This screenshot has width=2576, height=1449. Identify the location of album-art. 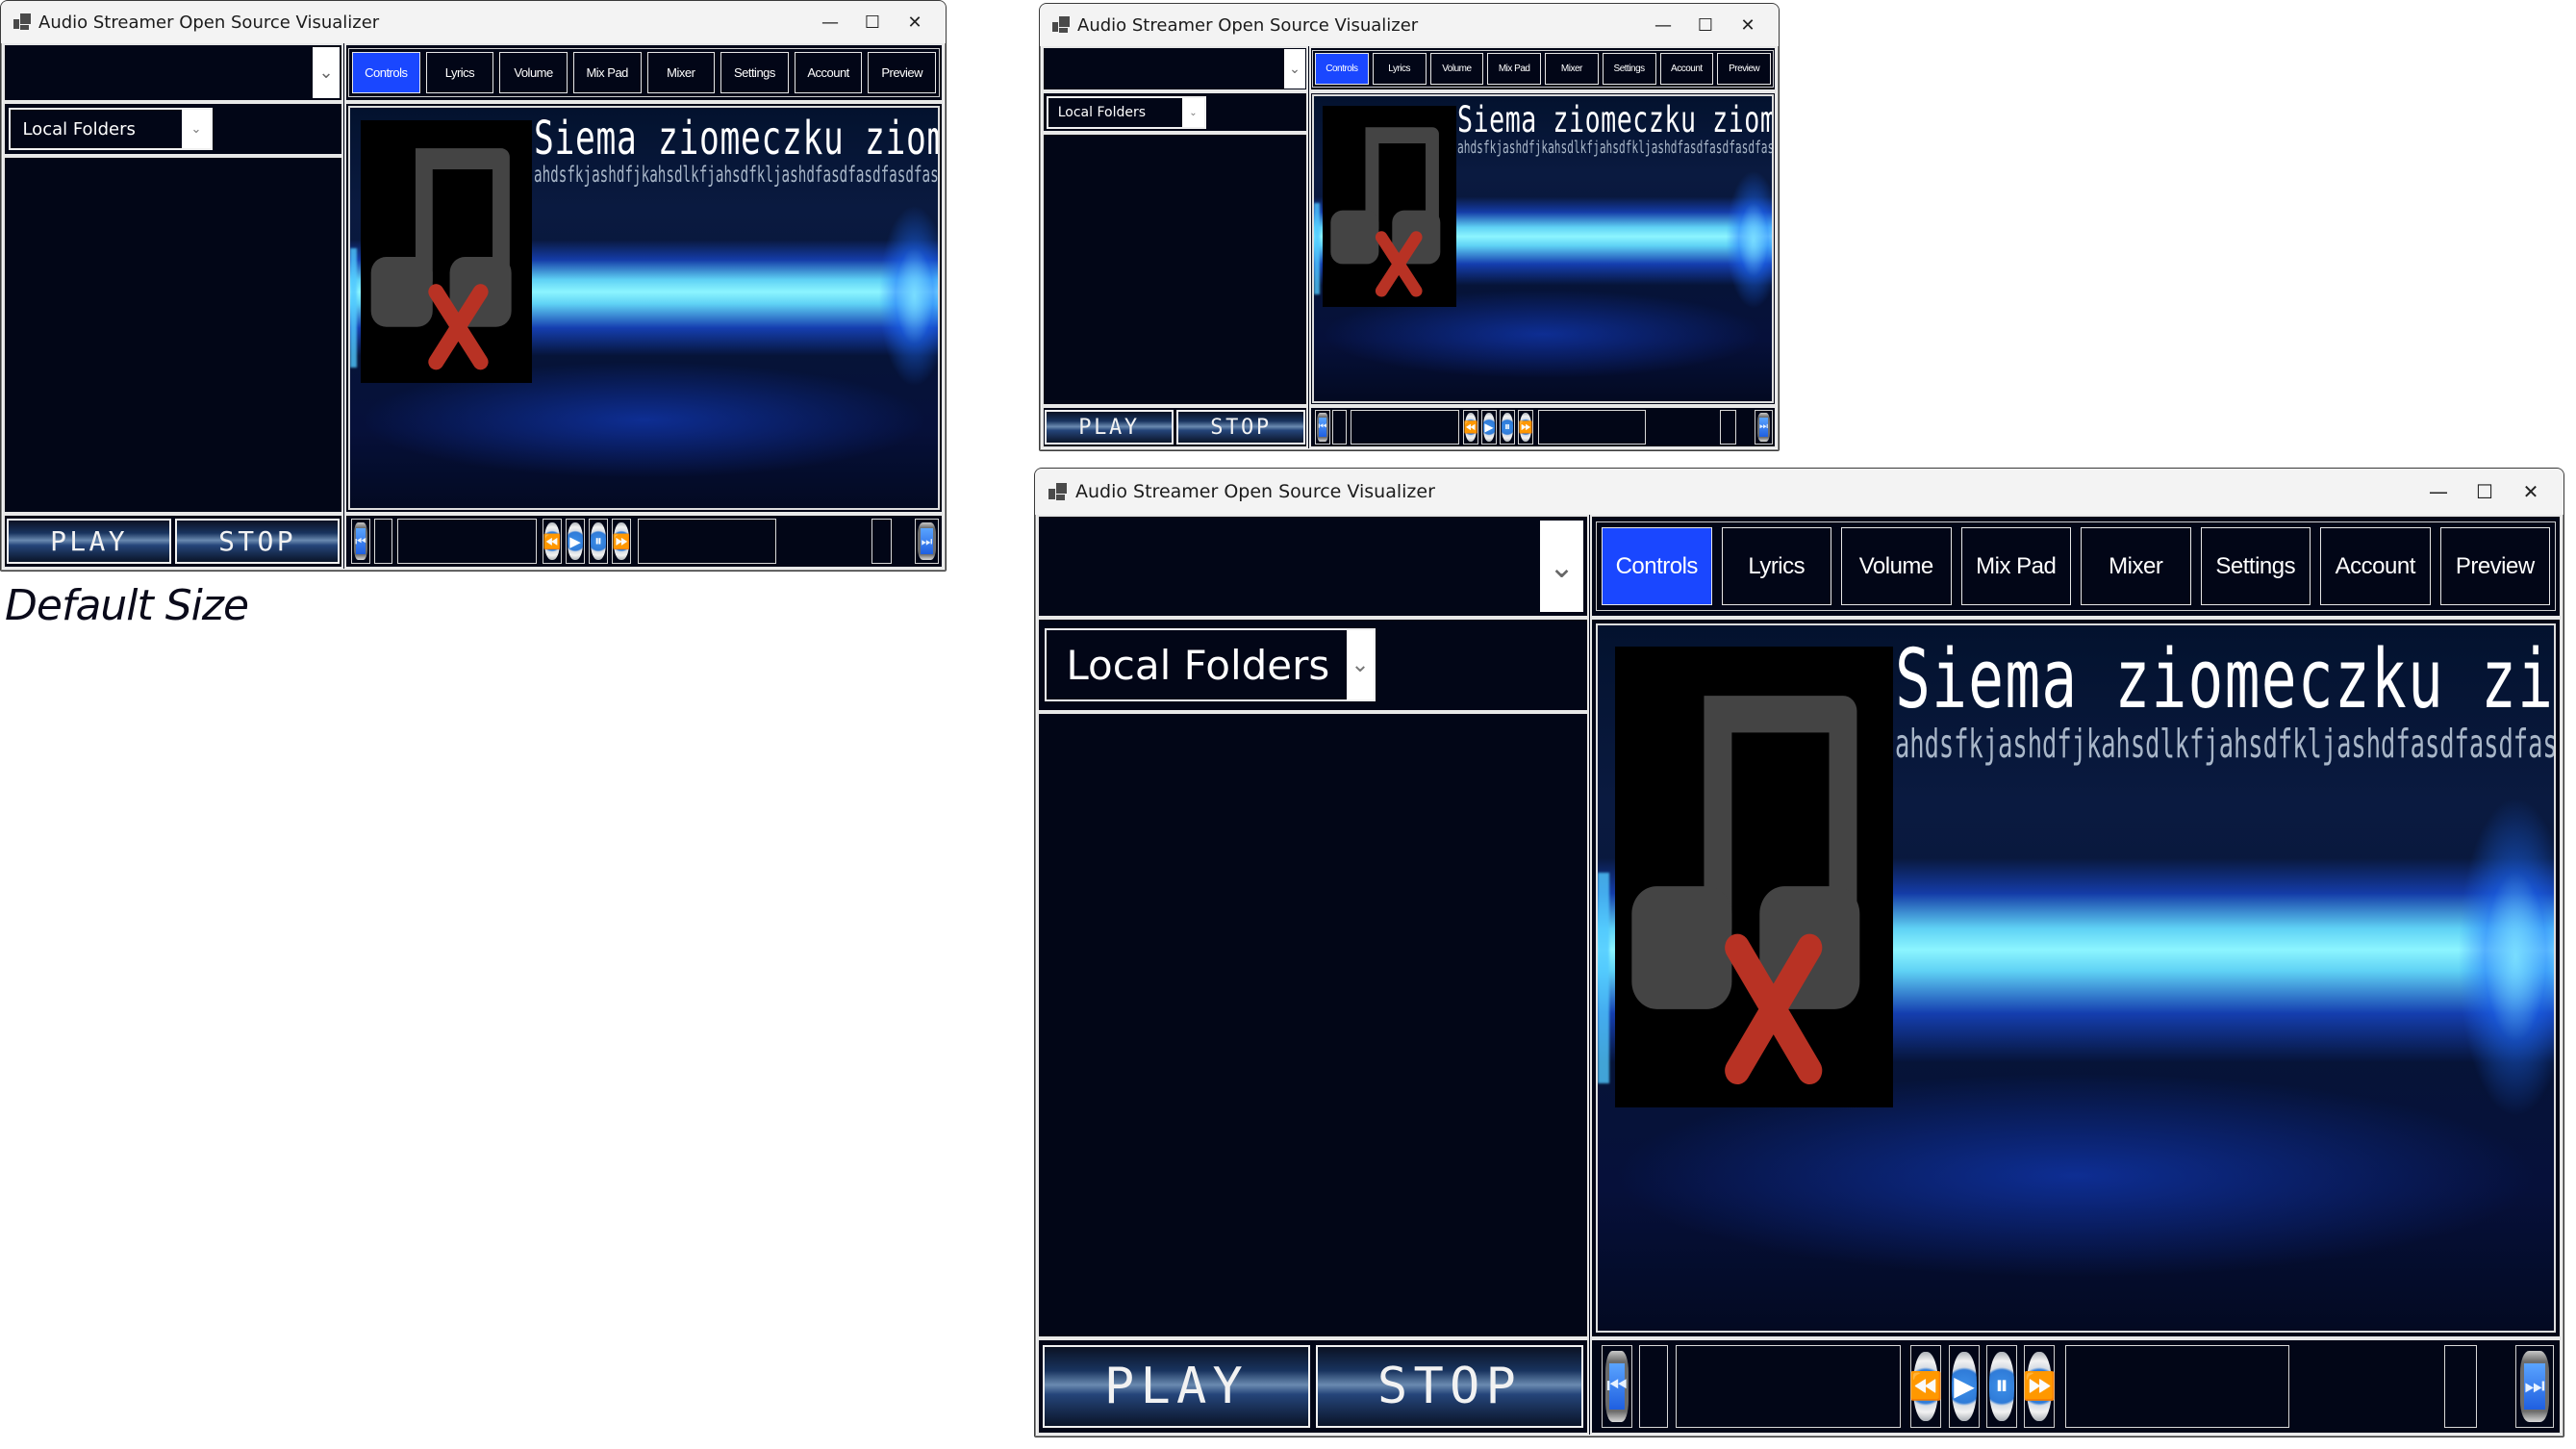
(1754, 877).